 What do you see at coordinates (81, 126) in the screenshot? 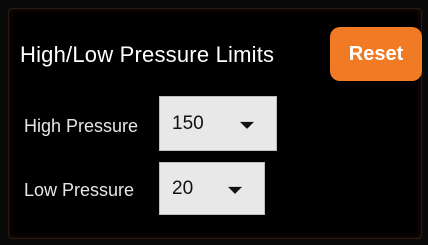
I see `high-pressure-label: High Pressure` at bounding box center [81, 126].